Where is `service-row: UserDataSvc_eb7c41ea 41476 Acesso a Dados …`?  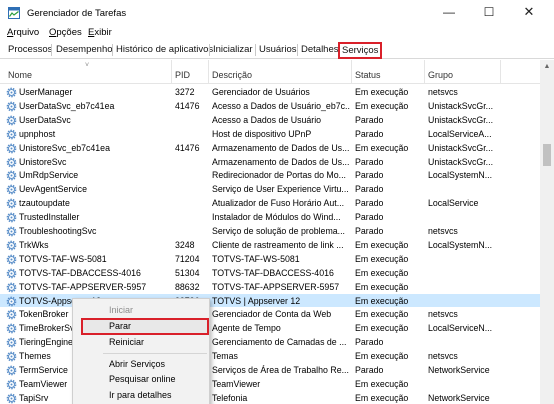 service-row: UserDataSvc_eb7c41ea 41476 Acesso a Dados … is located at coordinates (270, 106).